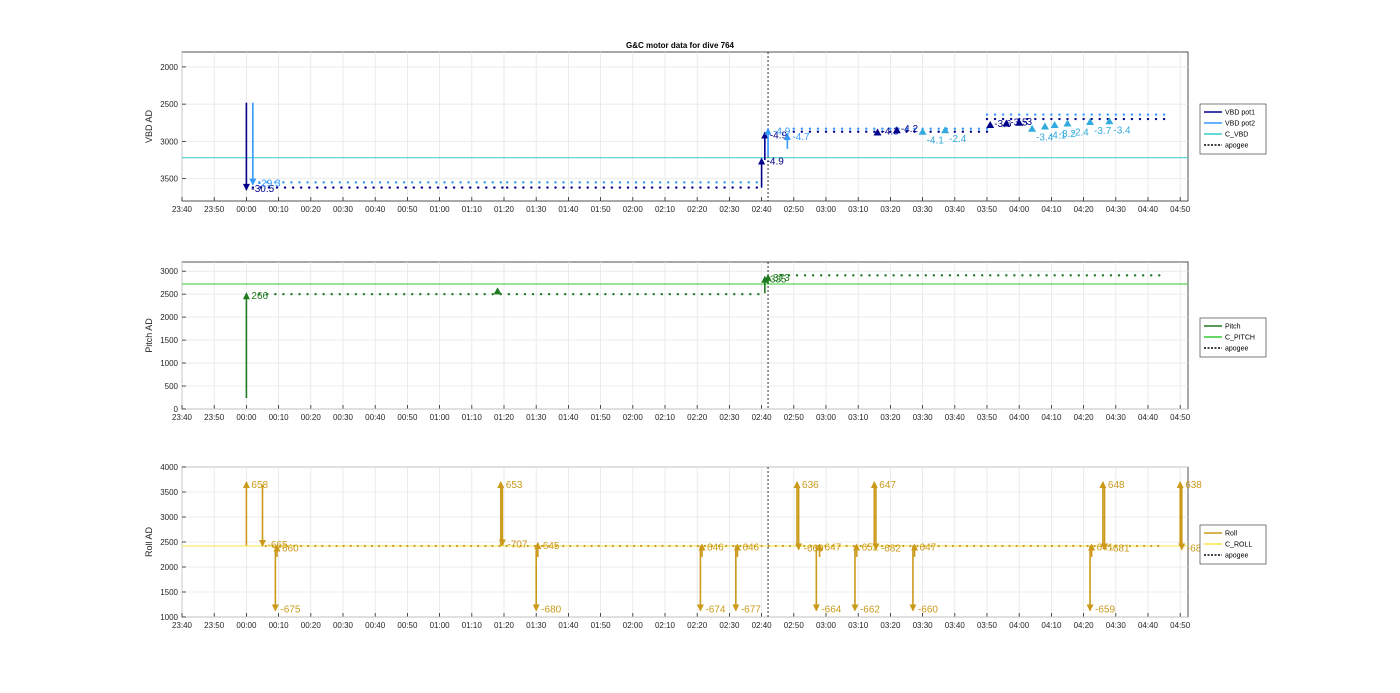 This screenshot has height=693, width=1400. What do you see at coordinates (1116, 625) in the screenshot?
I see `x-tick-label: 04:30` at bounding box center [1116, 625].